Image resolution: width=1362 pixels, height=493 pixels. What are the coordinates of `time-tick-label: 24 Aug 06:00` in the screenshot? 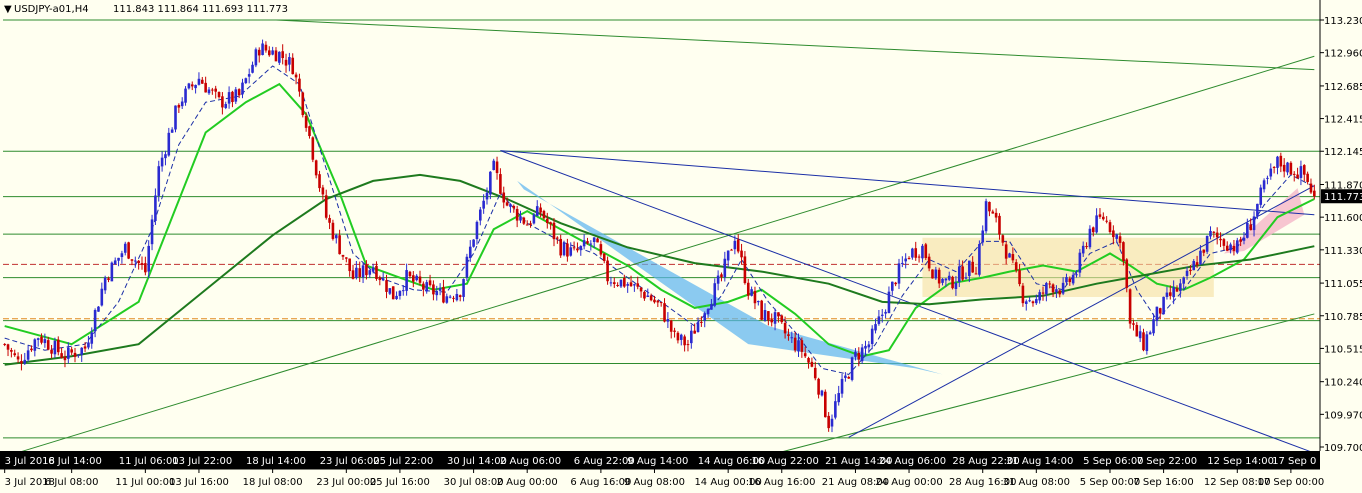 It's located at (912, 461).